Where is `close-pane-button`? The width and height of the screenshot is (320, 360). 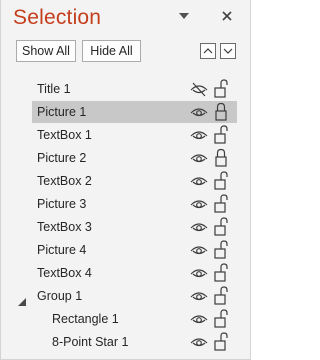
close-pane-button is located at coordinates (227, 16).